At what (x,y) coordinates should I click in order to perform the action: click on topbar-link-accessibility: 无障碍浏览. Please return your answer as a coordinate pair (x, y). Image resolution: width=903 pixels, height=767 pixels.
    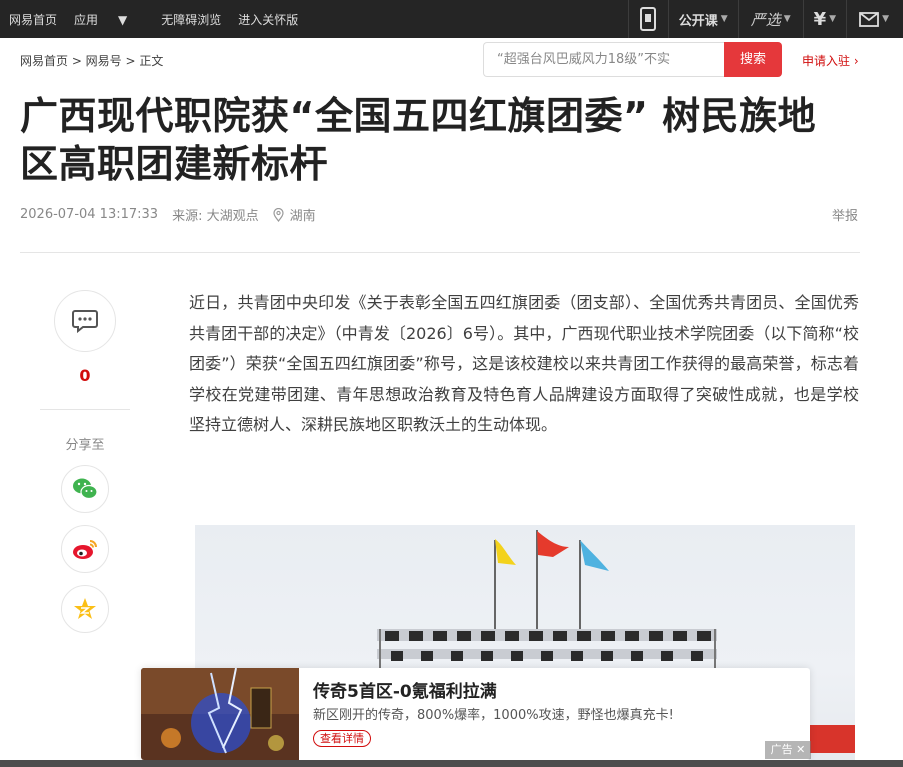
    Looking at the image, I should click on (191, 19).